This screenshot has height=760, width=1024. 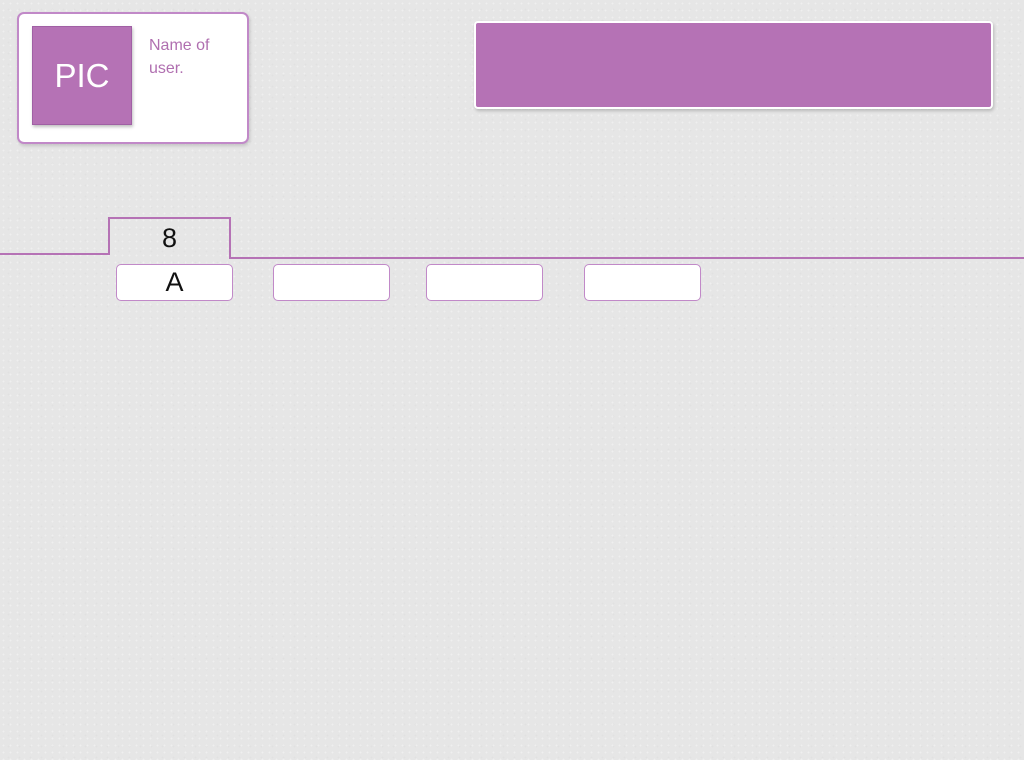 I want to click on user-card: PIC Name of user., so click(x=133, y=78).